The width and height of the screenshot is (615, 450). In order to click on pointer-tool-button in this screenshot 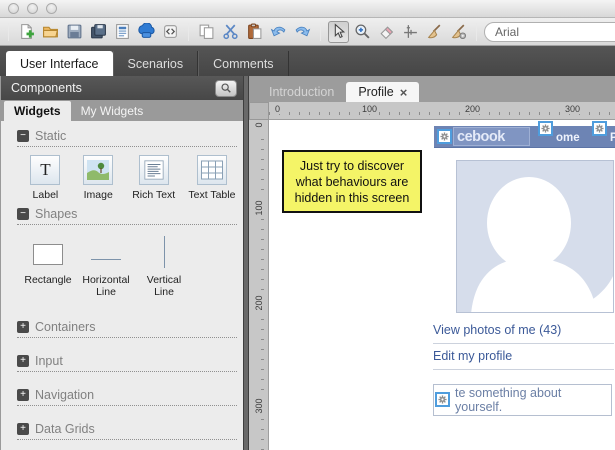, I will do `click(338, 31)`.